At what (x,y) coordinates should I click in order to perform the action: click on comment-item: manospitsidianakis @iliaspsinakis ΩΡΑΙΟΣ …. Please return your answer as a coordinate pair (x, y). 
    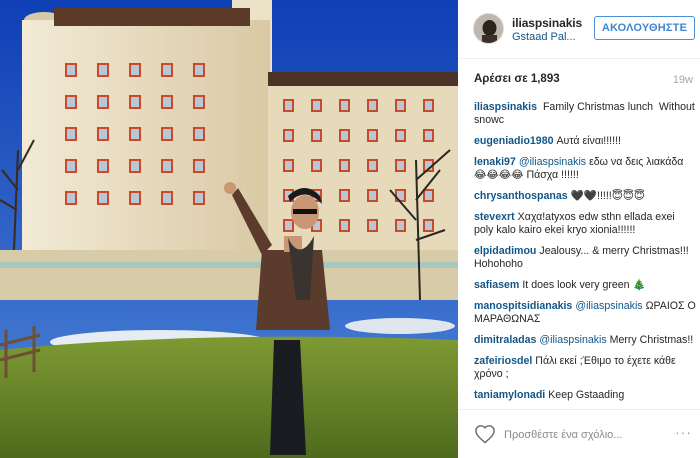
    Looking at the image, I should click on (585, 313).